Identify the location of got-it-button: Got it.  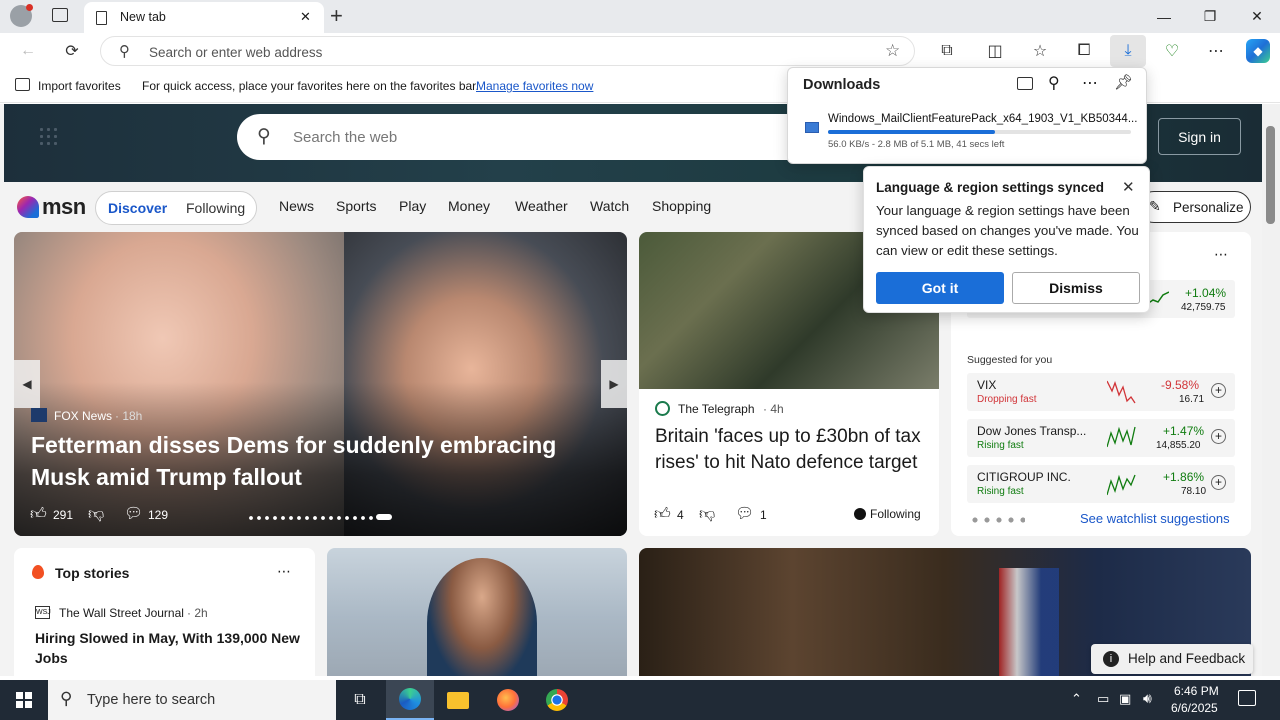
(940, 288).